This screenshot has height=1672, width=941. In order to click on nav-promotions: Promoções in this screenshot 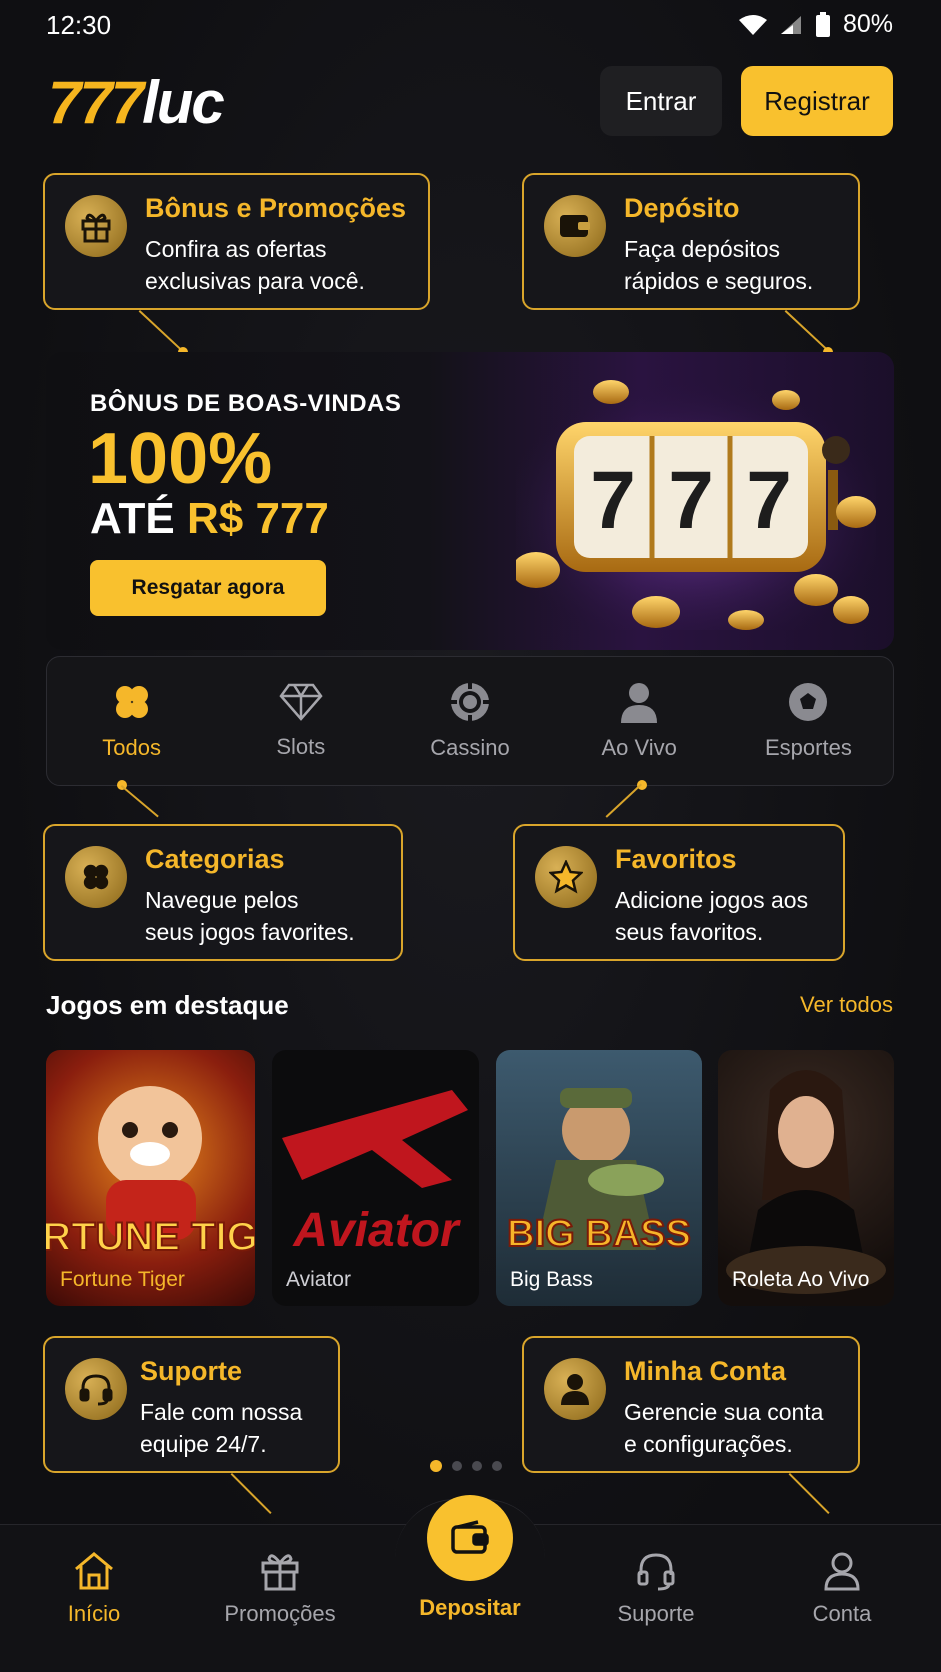, I will do `click(280, 1589)`.